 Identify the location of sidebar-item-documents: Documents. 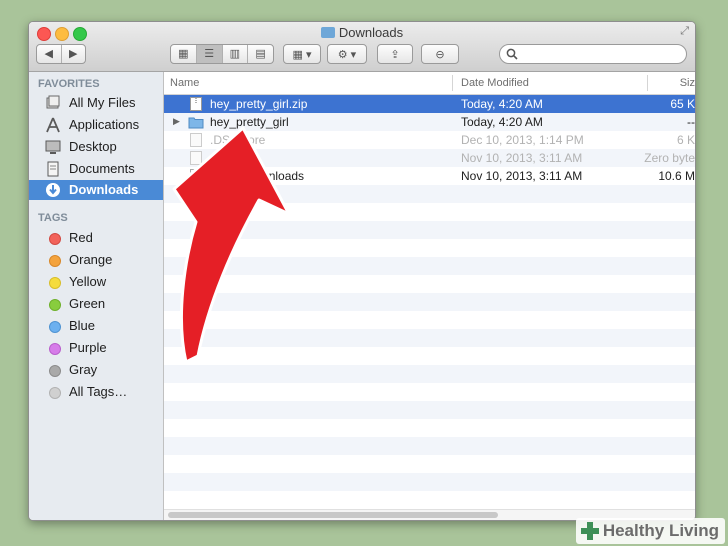
(96, 169).